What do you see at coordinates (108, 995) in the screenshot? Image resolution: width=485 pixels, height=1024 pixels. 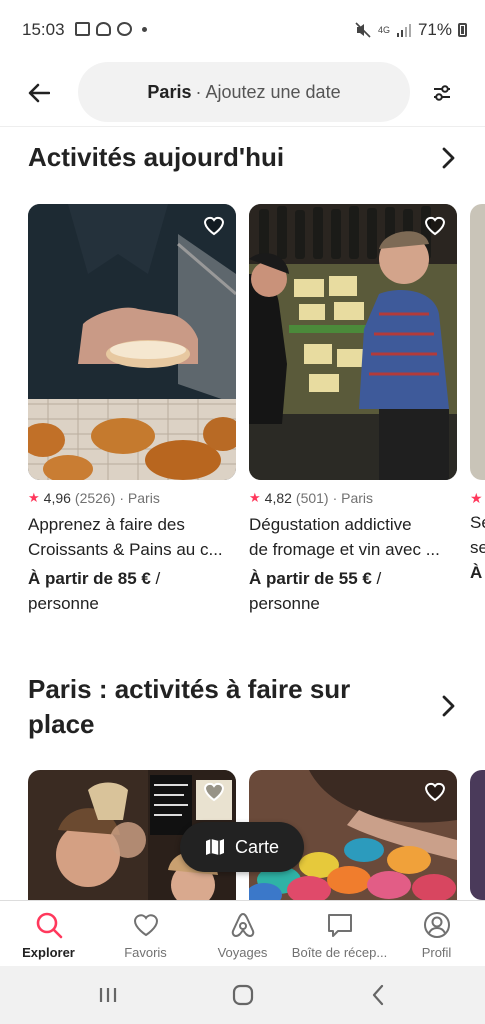 I see `recent-apps-icon` at bounding box center [108, 995].